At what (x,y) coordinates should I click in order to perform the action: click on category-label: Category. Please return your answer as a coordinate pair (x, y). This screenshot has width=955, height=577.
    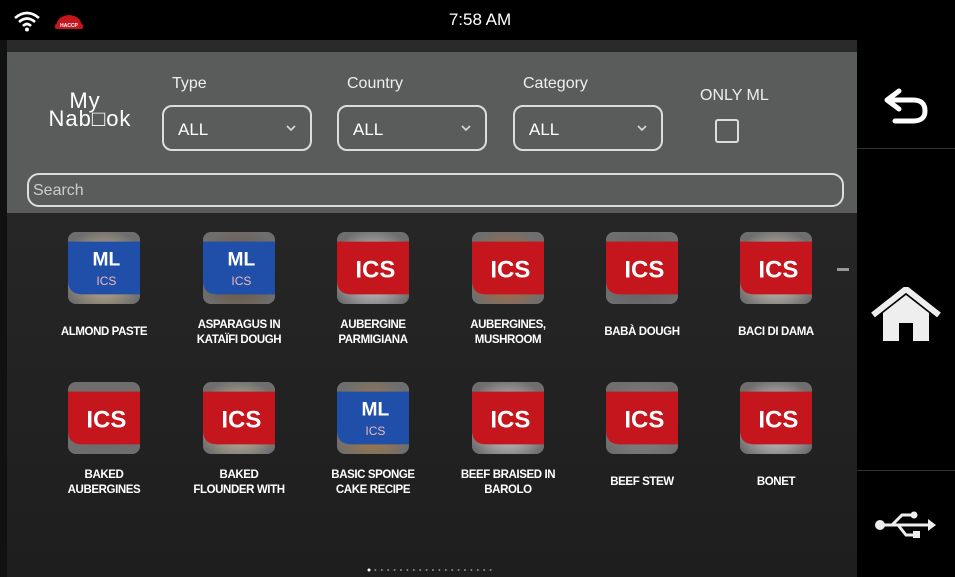
    Looking at the image, I should click on (555, 83).